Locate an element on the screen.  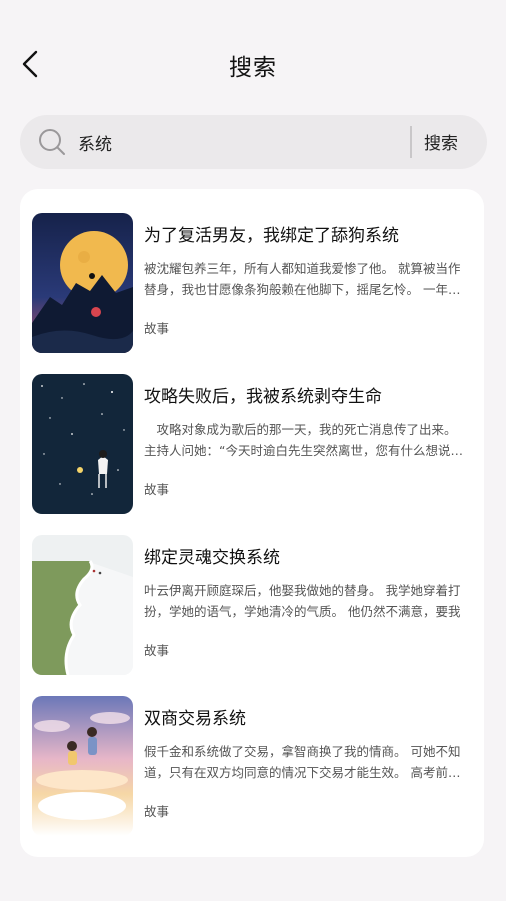
sunset-couple-cover is located at coordinates (82, 766).